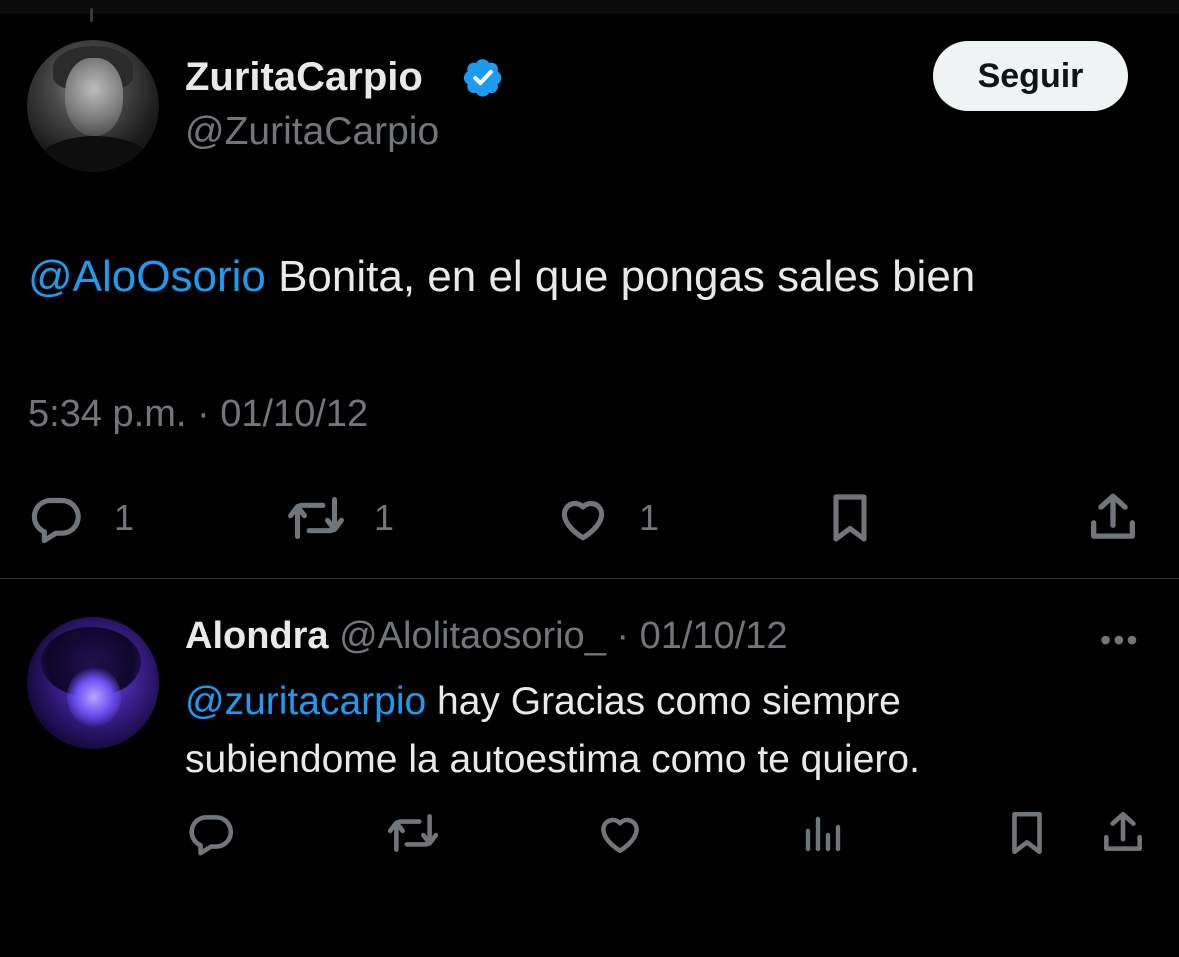  I want to click on like-count: 1, so click(649, 517).